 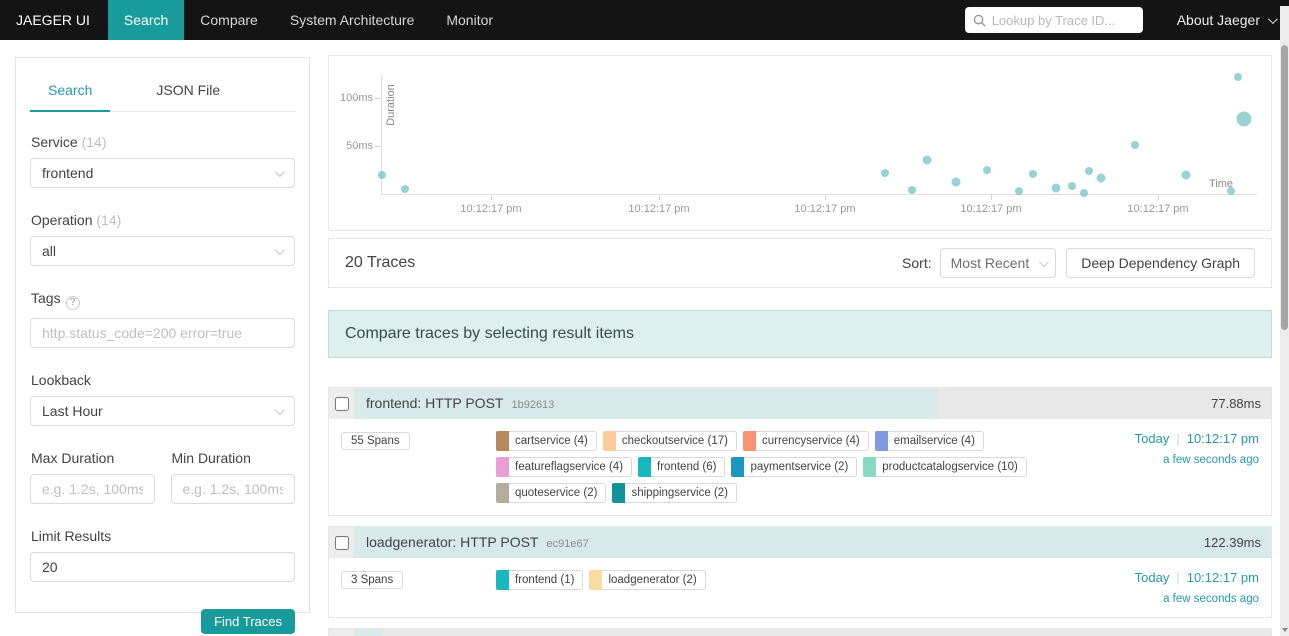 I want to click on service-tag: productcatalogservice (10), so click(x=945, y=467).